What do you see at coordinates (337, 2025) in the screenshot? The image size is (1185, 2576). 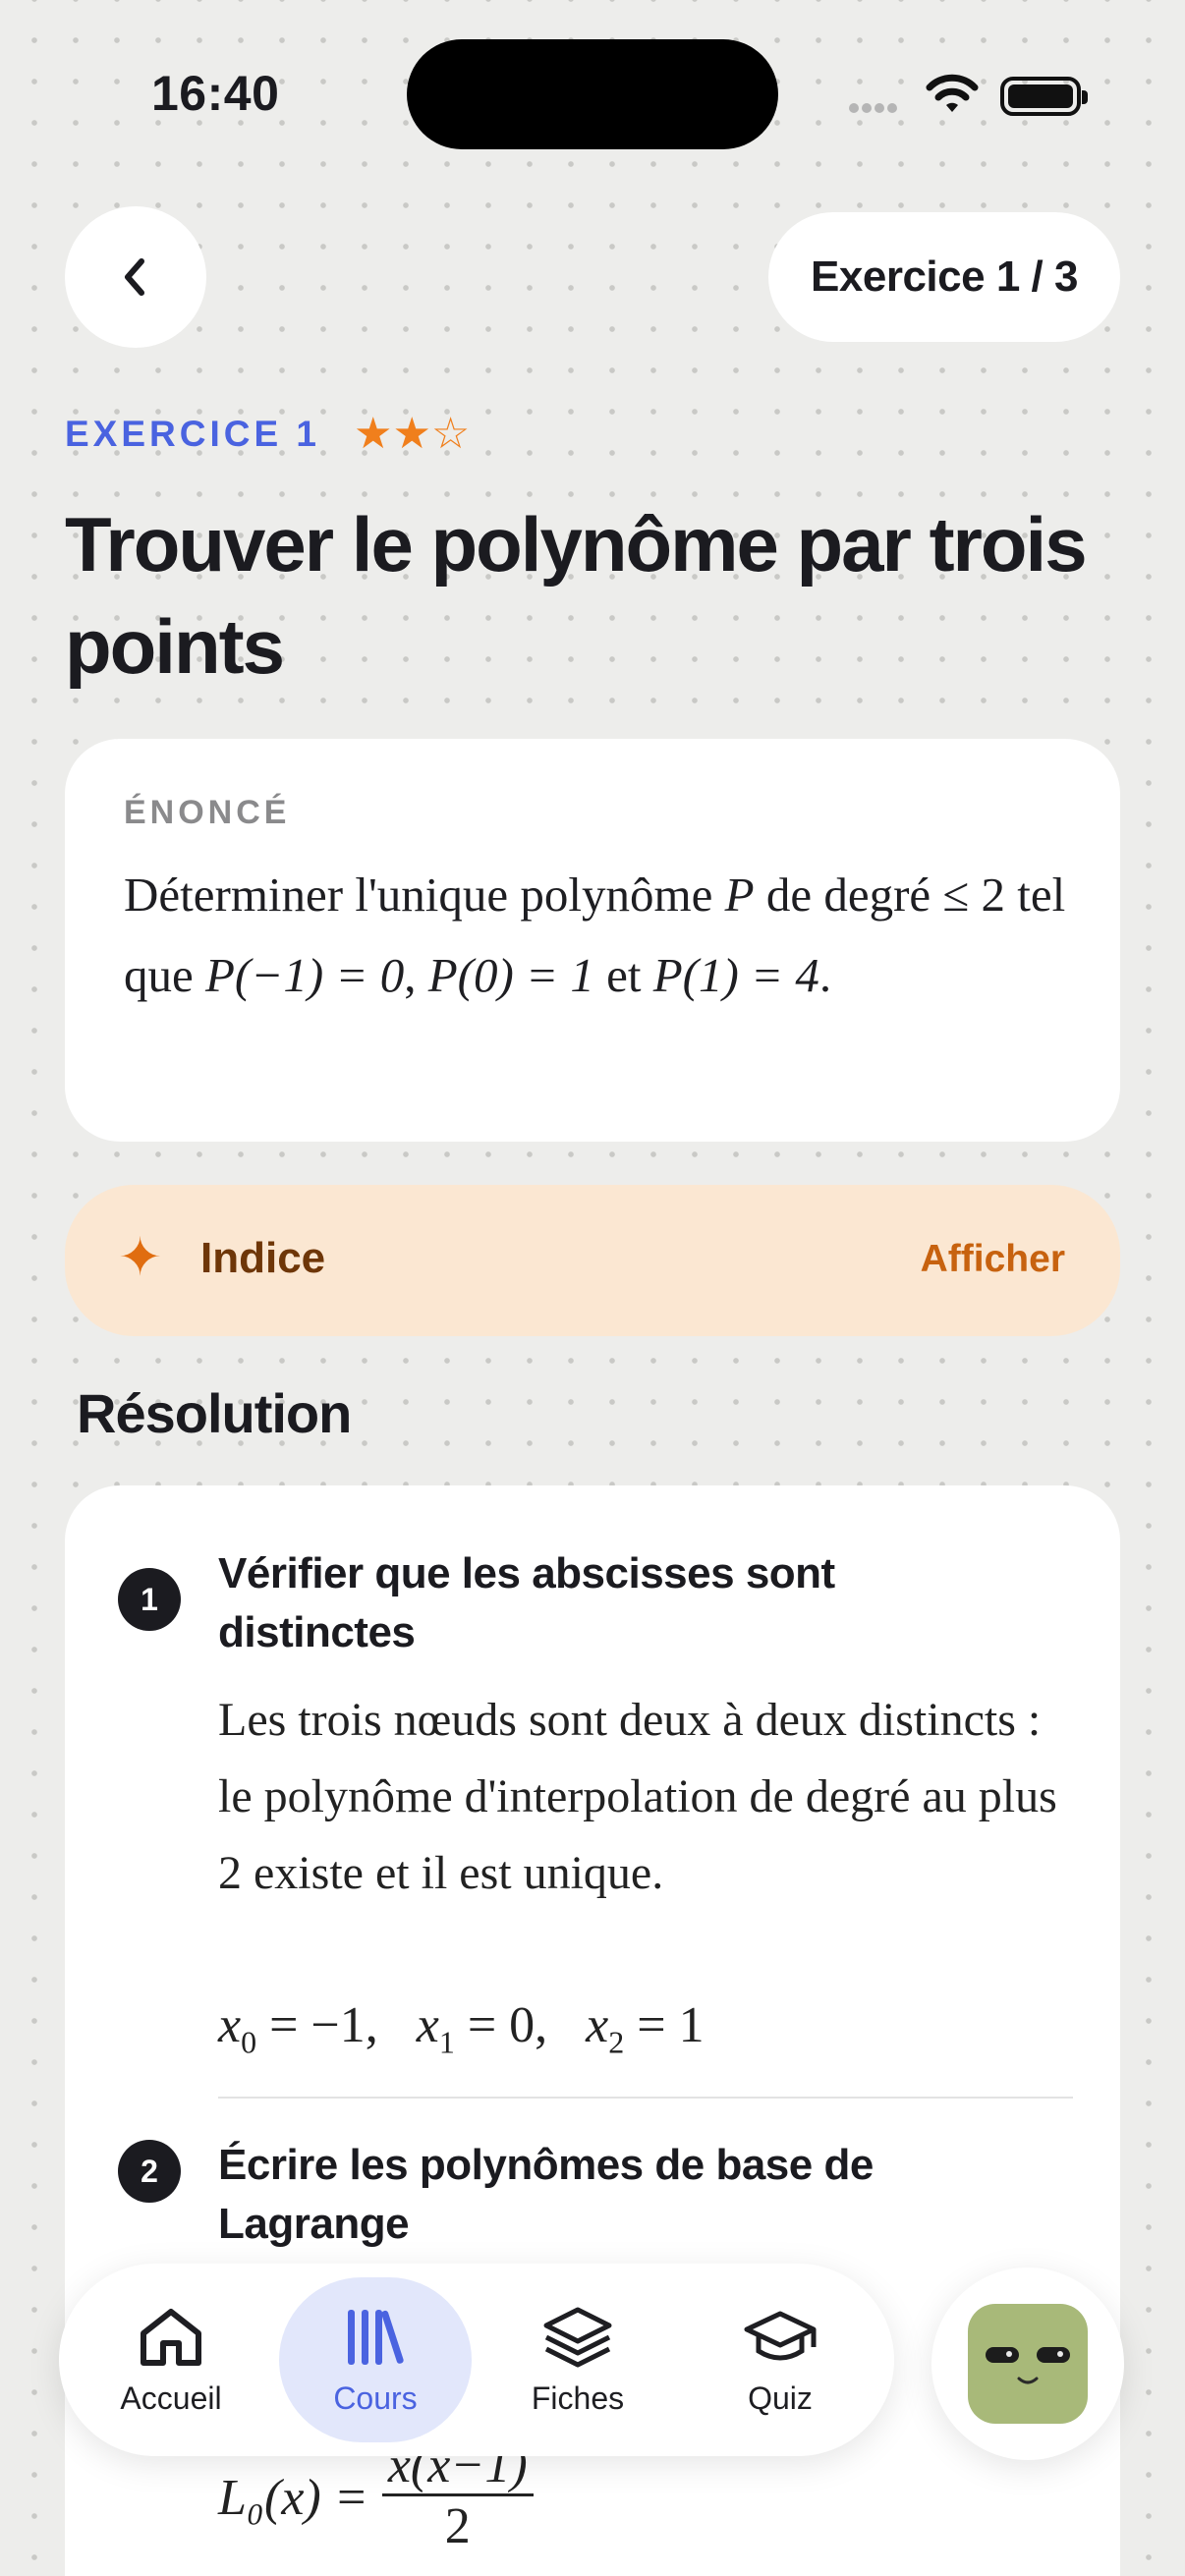 I see `math-value: = −1,` at bounding box center [337, 2025].